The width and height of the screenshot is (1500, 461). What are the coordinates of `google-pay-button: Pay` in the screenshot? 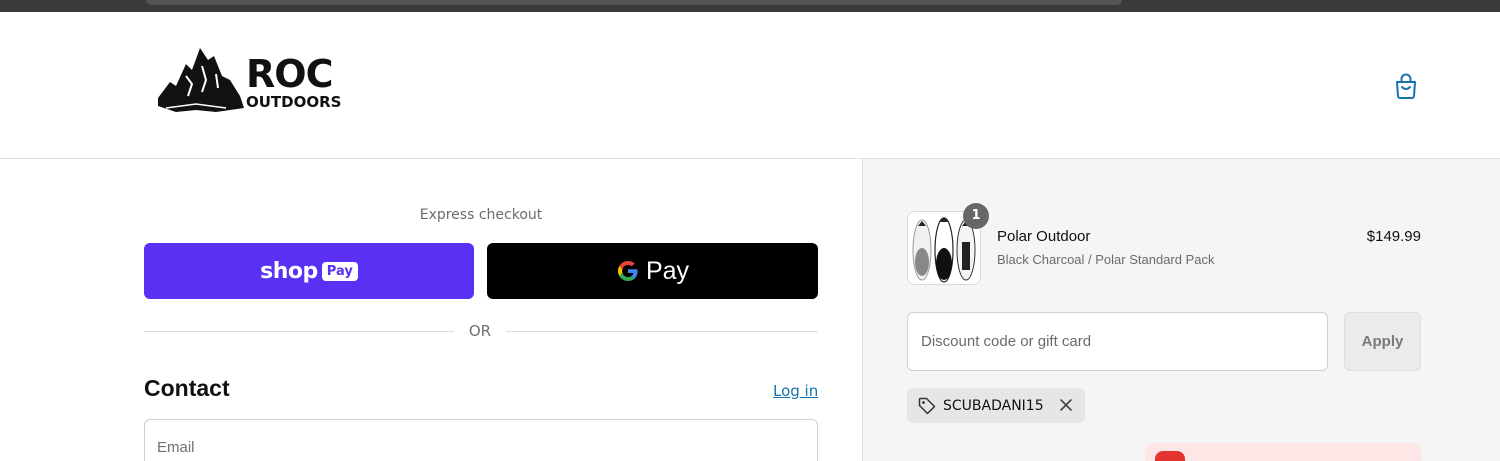 It's located at (652, 271).